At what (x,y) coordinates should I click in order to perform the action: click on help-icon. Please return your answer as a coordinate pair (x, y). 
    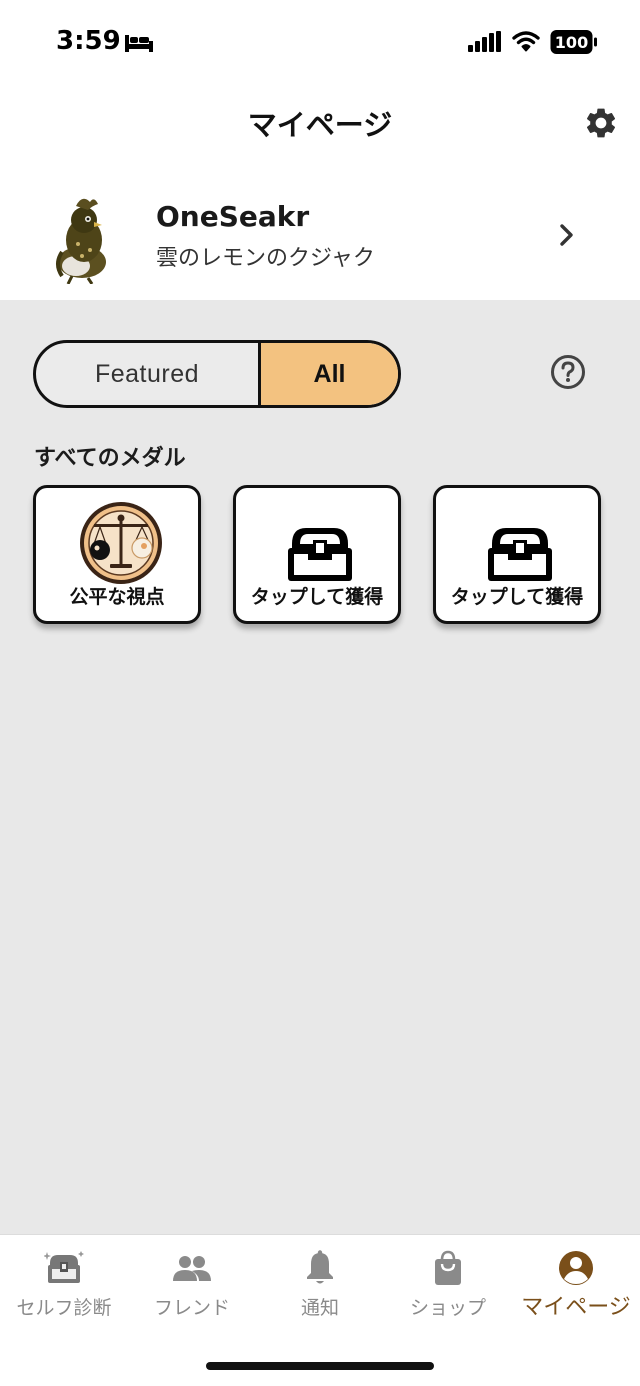
    Looking at the image, I should click on (568, 372).